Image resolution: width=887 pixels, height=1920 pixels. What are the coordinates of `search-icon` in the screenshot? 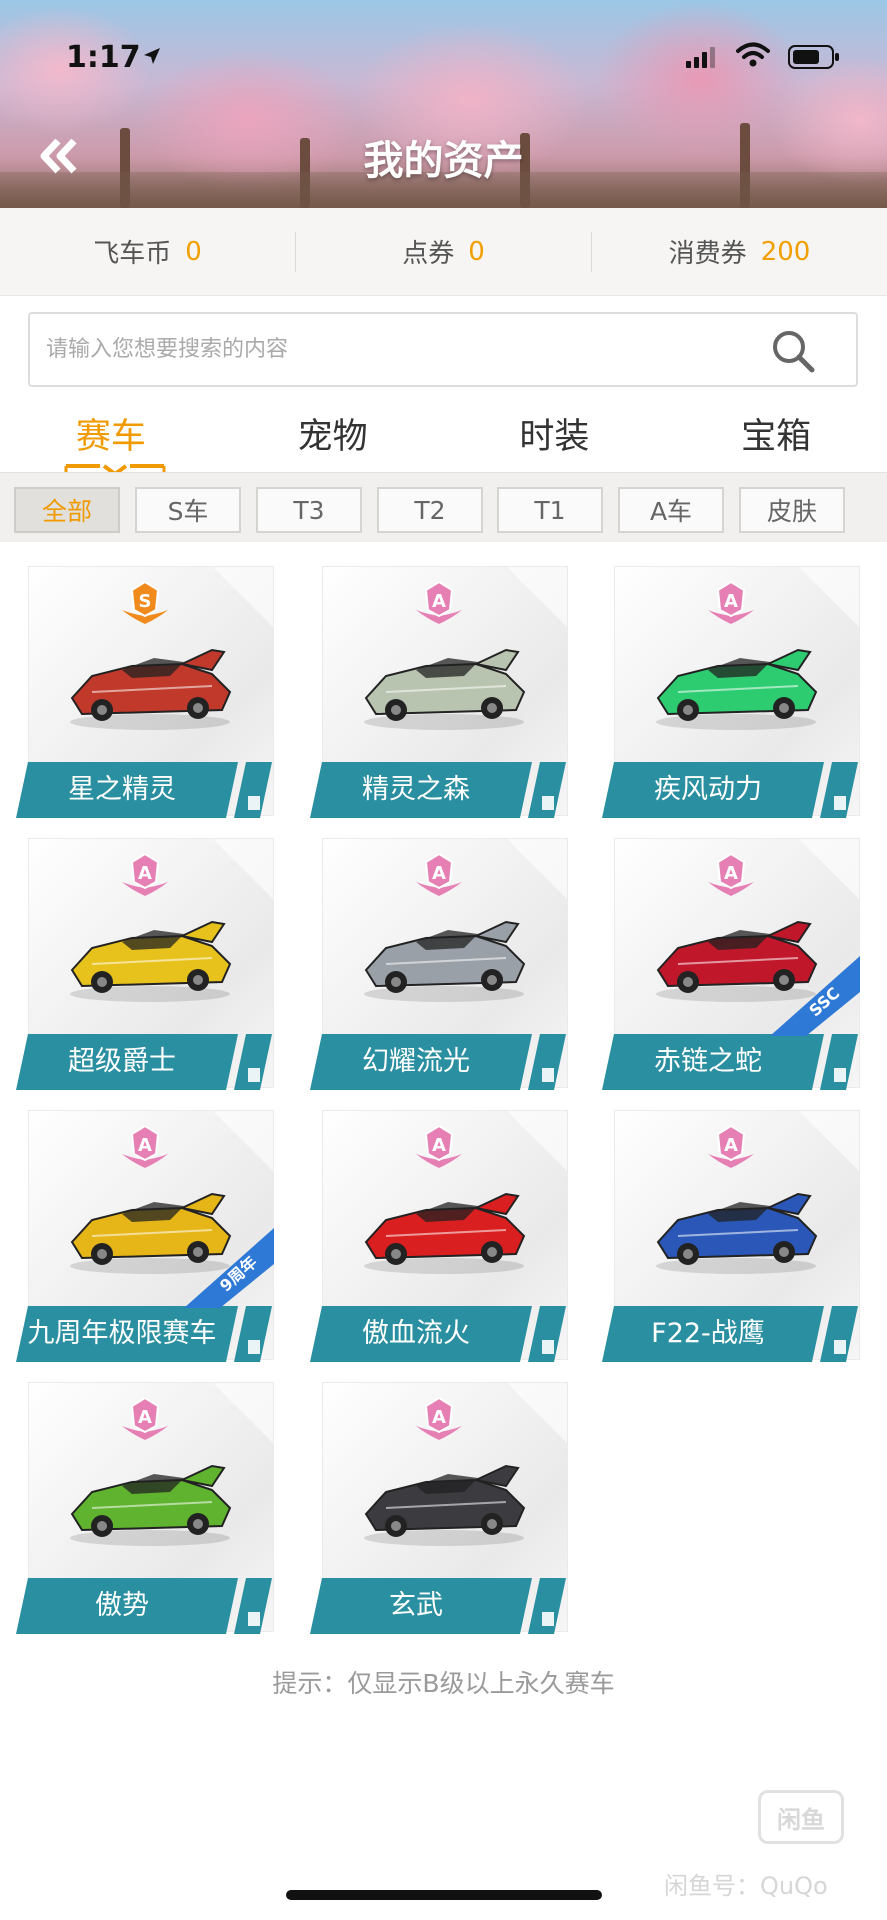 It's located at (793, 351).